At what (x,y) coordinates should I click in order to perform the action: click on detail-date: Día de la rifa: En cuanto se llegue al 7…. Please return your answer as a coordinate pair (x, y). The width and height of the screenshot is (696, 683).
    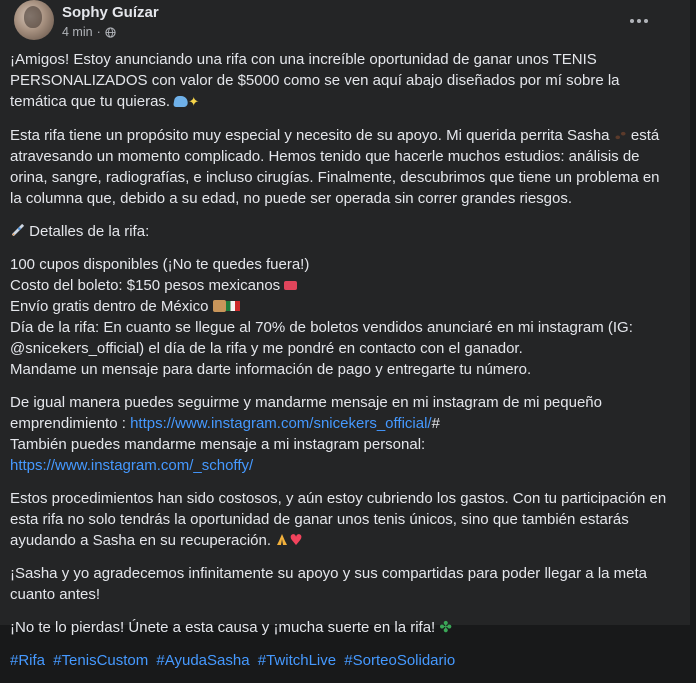
    Looking at the image, I should click on (321, 338).